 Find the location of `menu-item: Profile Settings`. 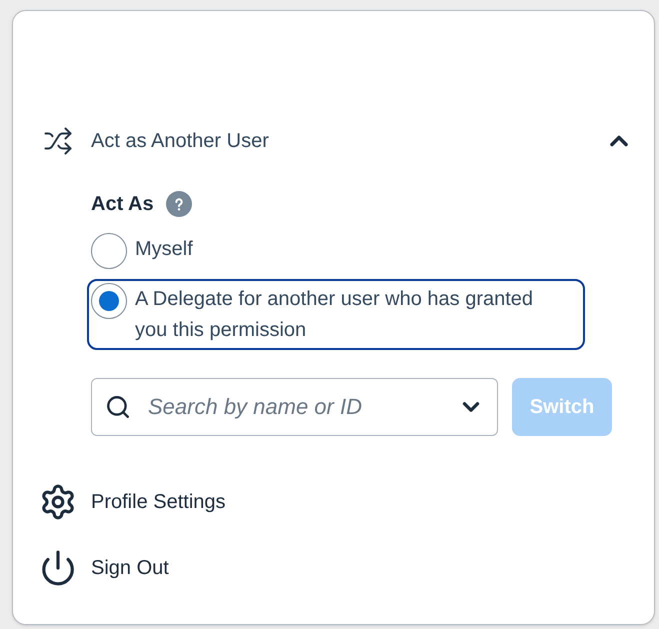

menu-item: Profile Settings is located at coordinates (346, 502).